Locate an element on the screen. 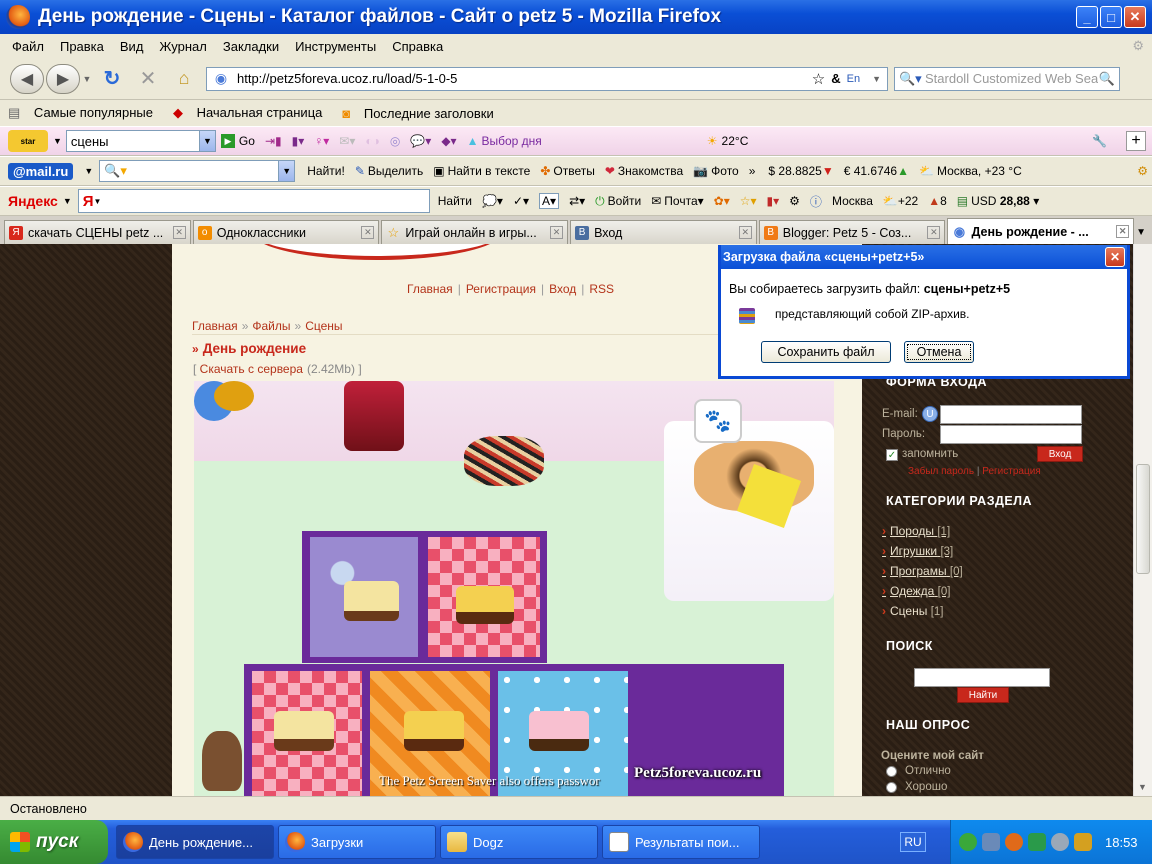  task-downloads: Загрузки is located at coordinates (357, 842).